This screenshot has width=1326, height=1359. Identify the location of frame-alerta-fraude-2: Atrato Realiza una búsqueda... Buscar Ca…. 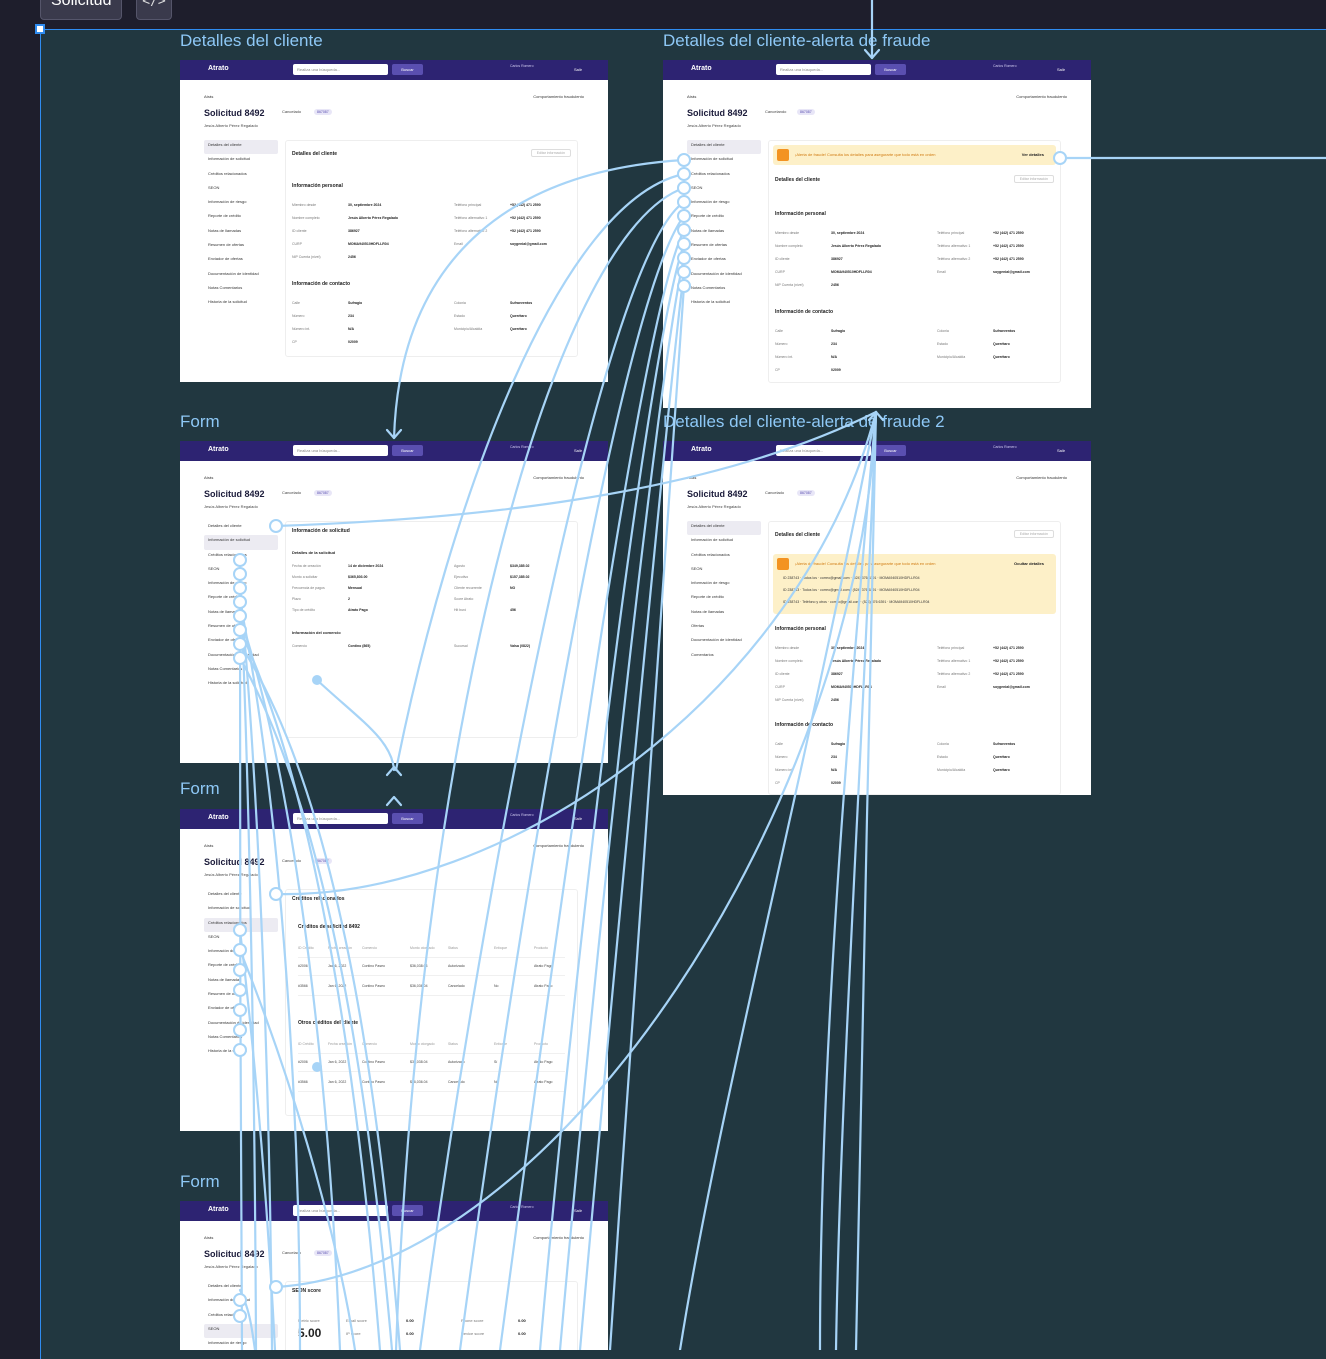
(877, 618).